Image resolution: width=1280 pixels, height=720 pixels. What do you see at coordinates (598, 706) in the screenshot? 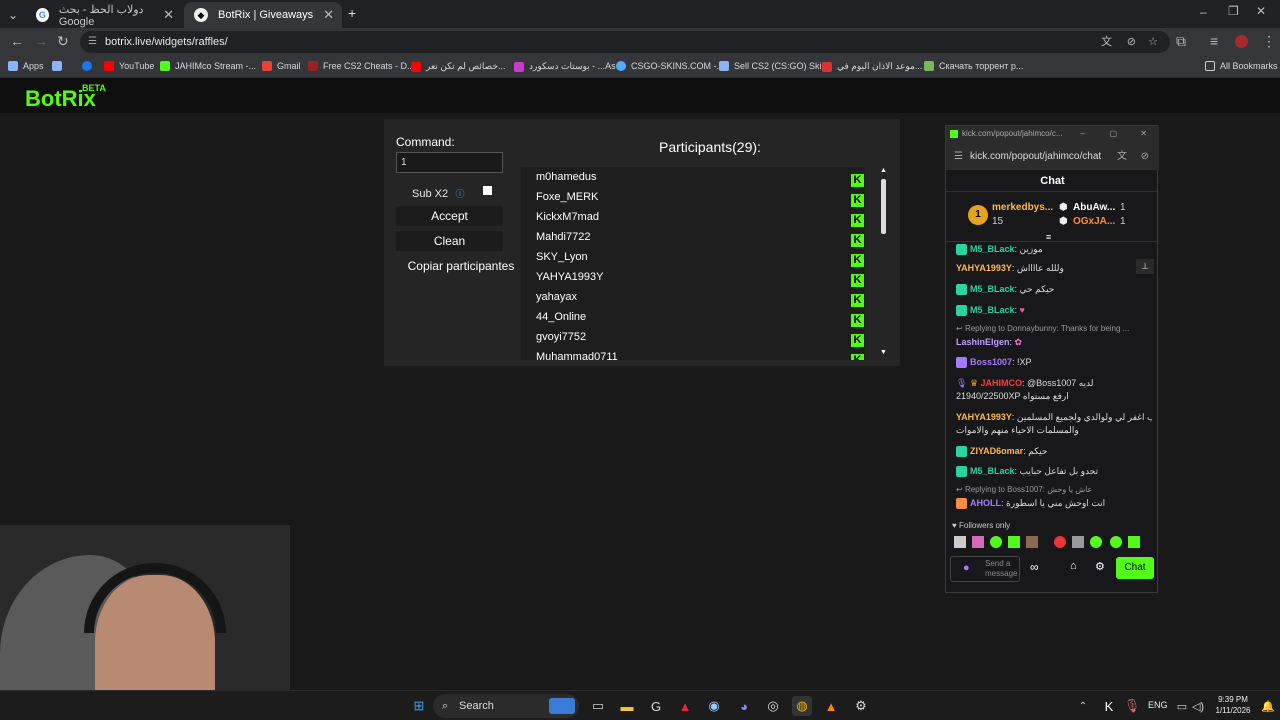
I see `task-view-icon: ▭` at bounding box center [598, 706].